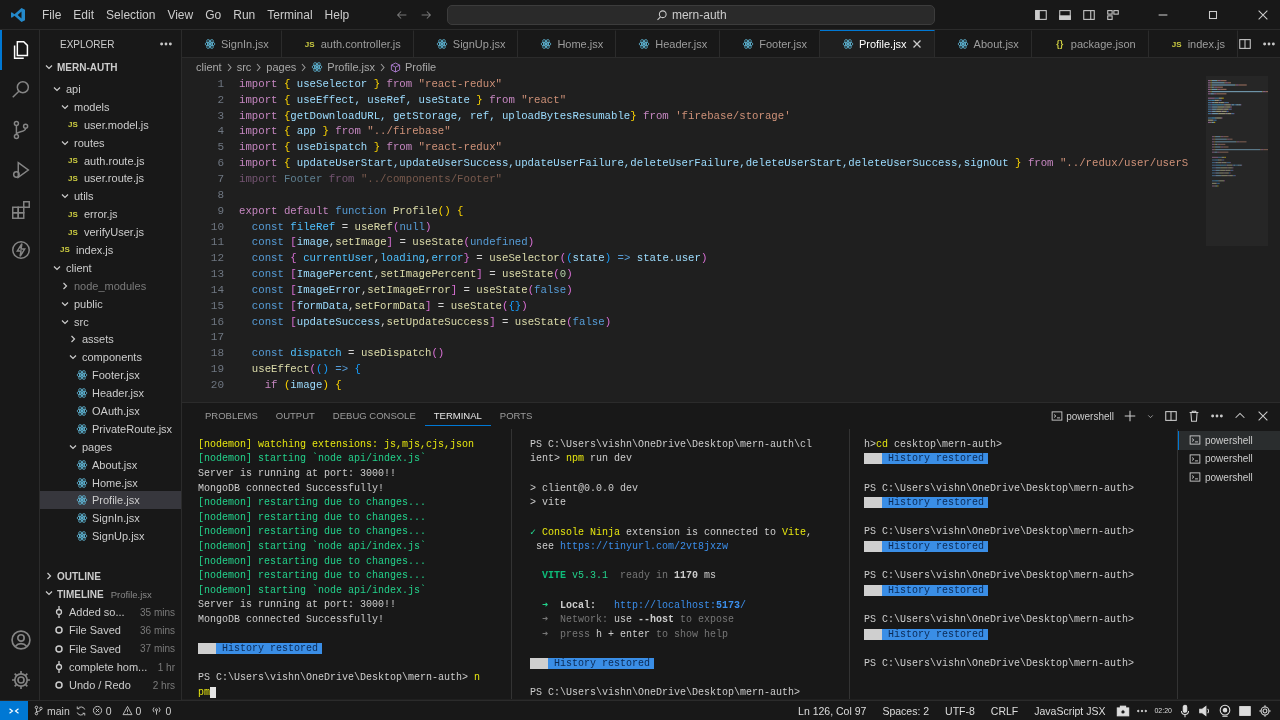 The image size is (1280, 720). I want to click on webcam-icon, so click(1225, 710).